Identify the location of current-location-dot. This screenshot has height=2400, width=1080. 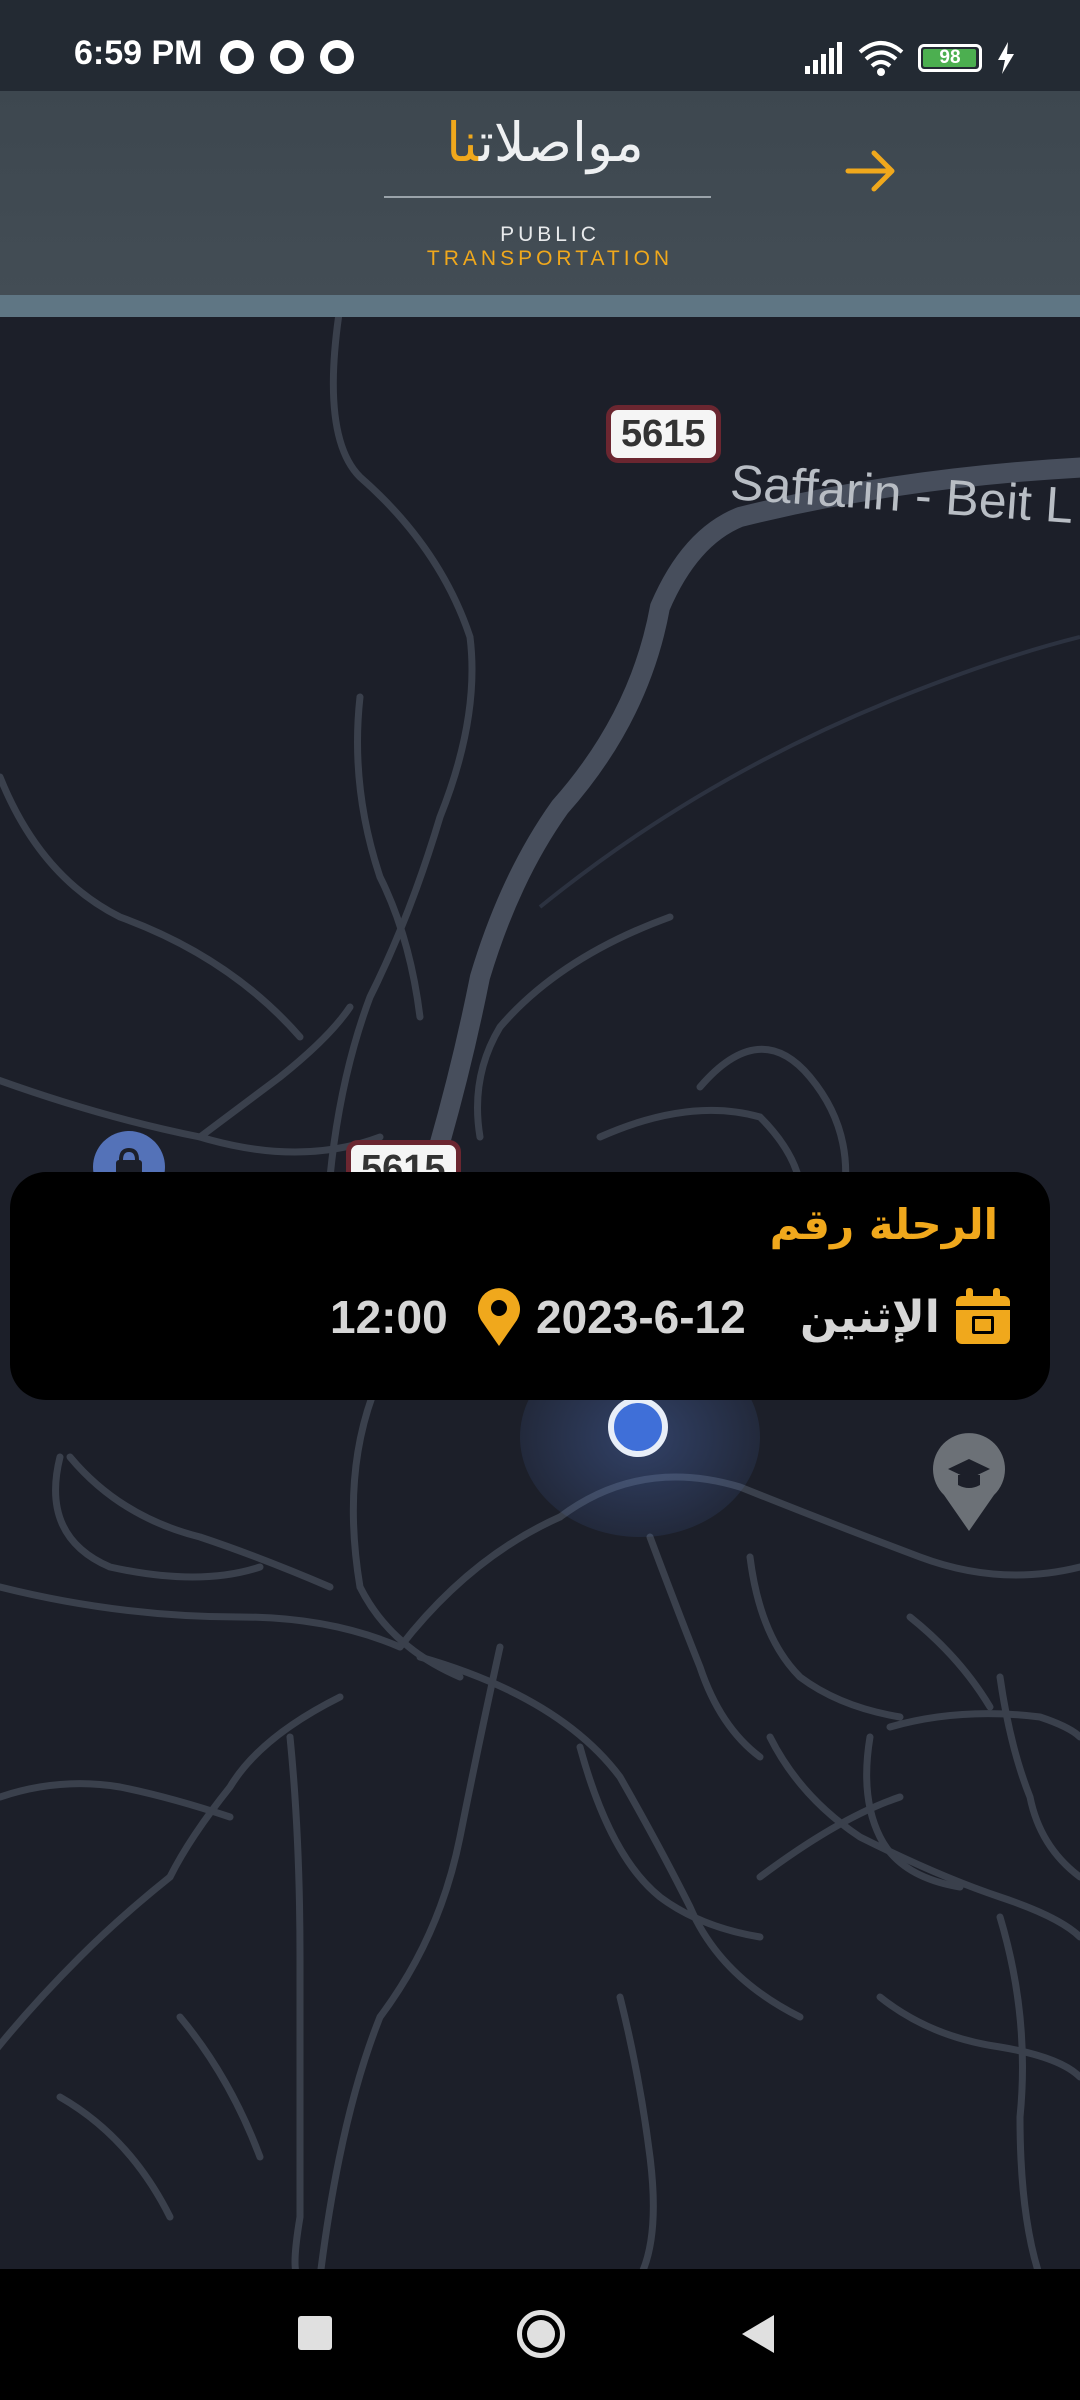
(638, 1427).